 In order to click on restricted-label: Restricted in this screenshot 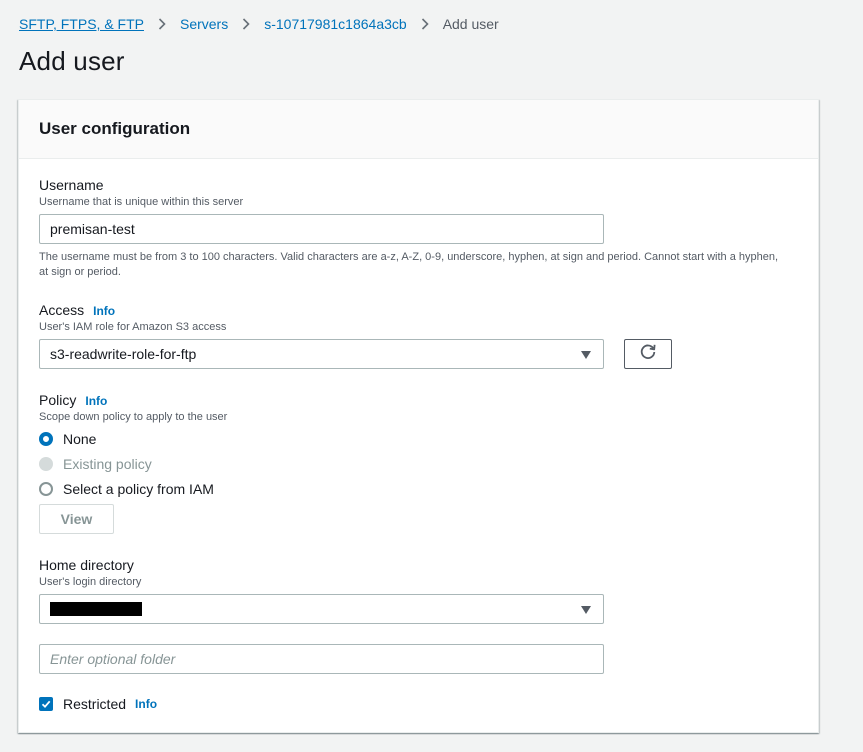, I will do `click(95, 704)`.